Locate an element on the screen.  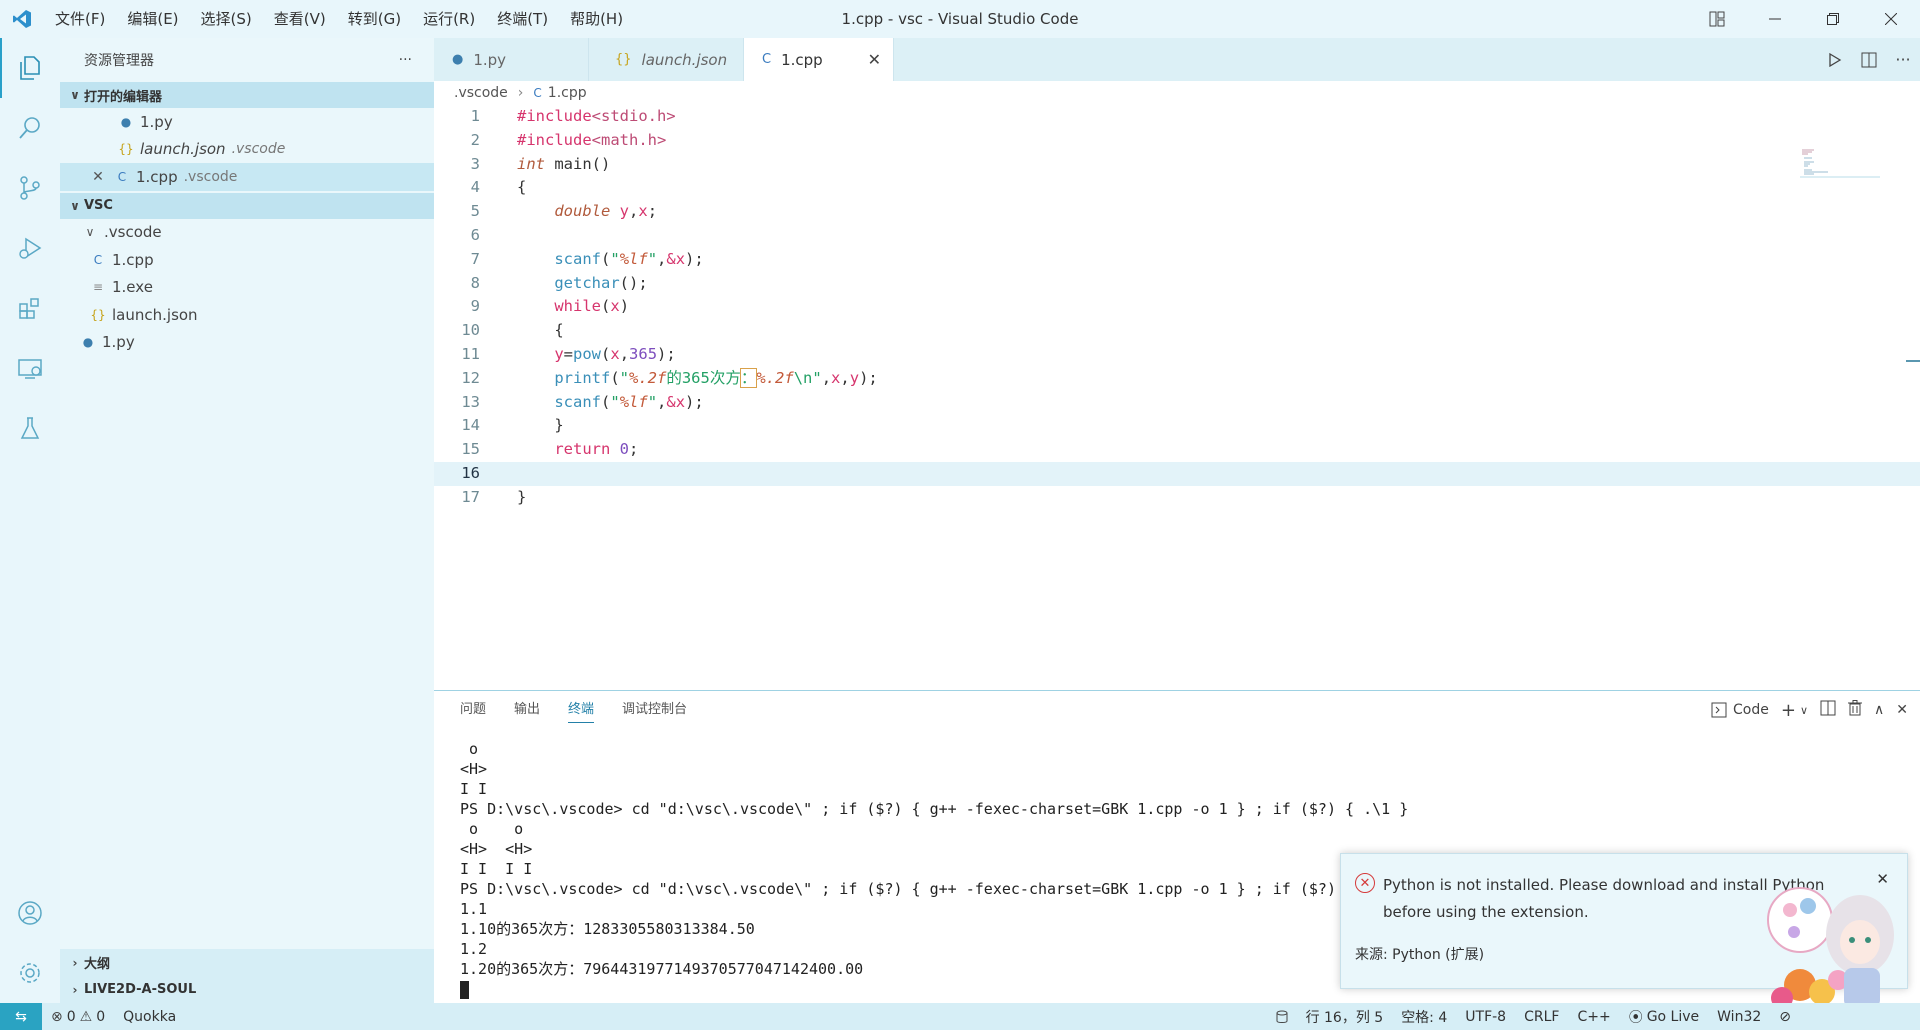
code-line: 5 double y,x; is located at coordinates (1177, 212).